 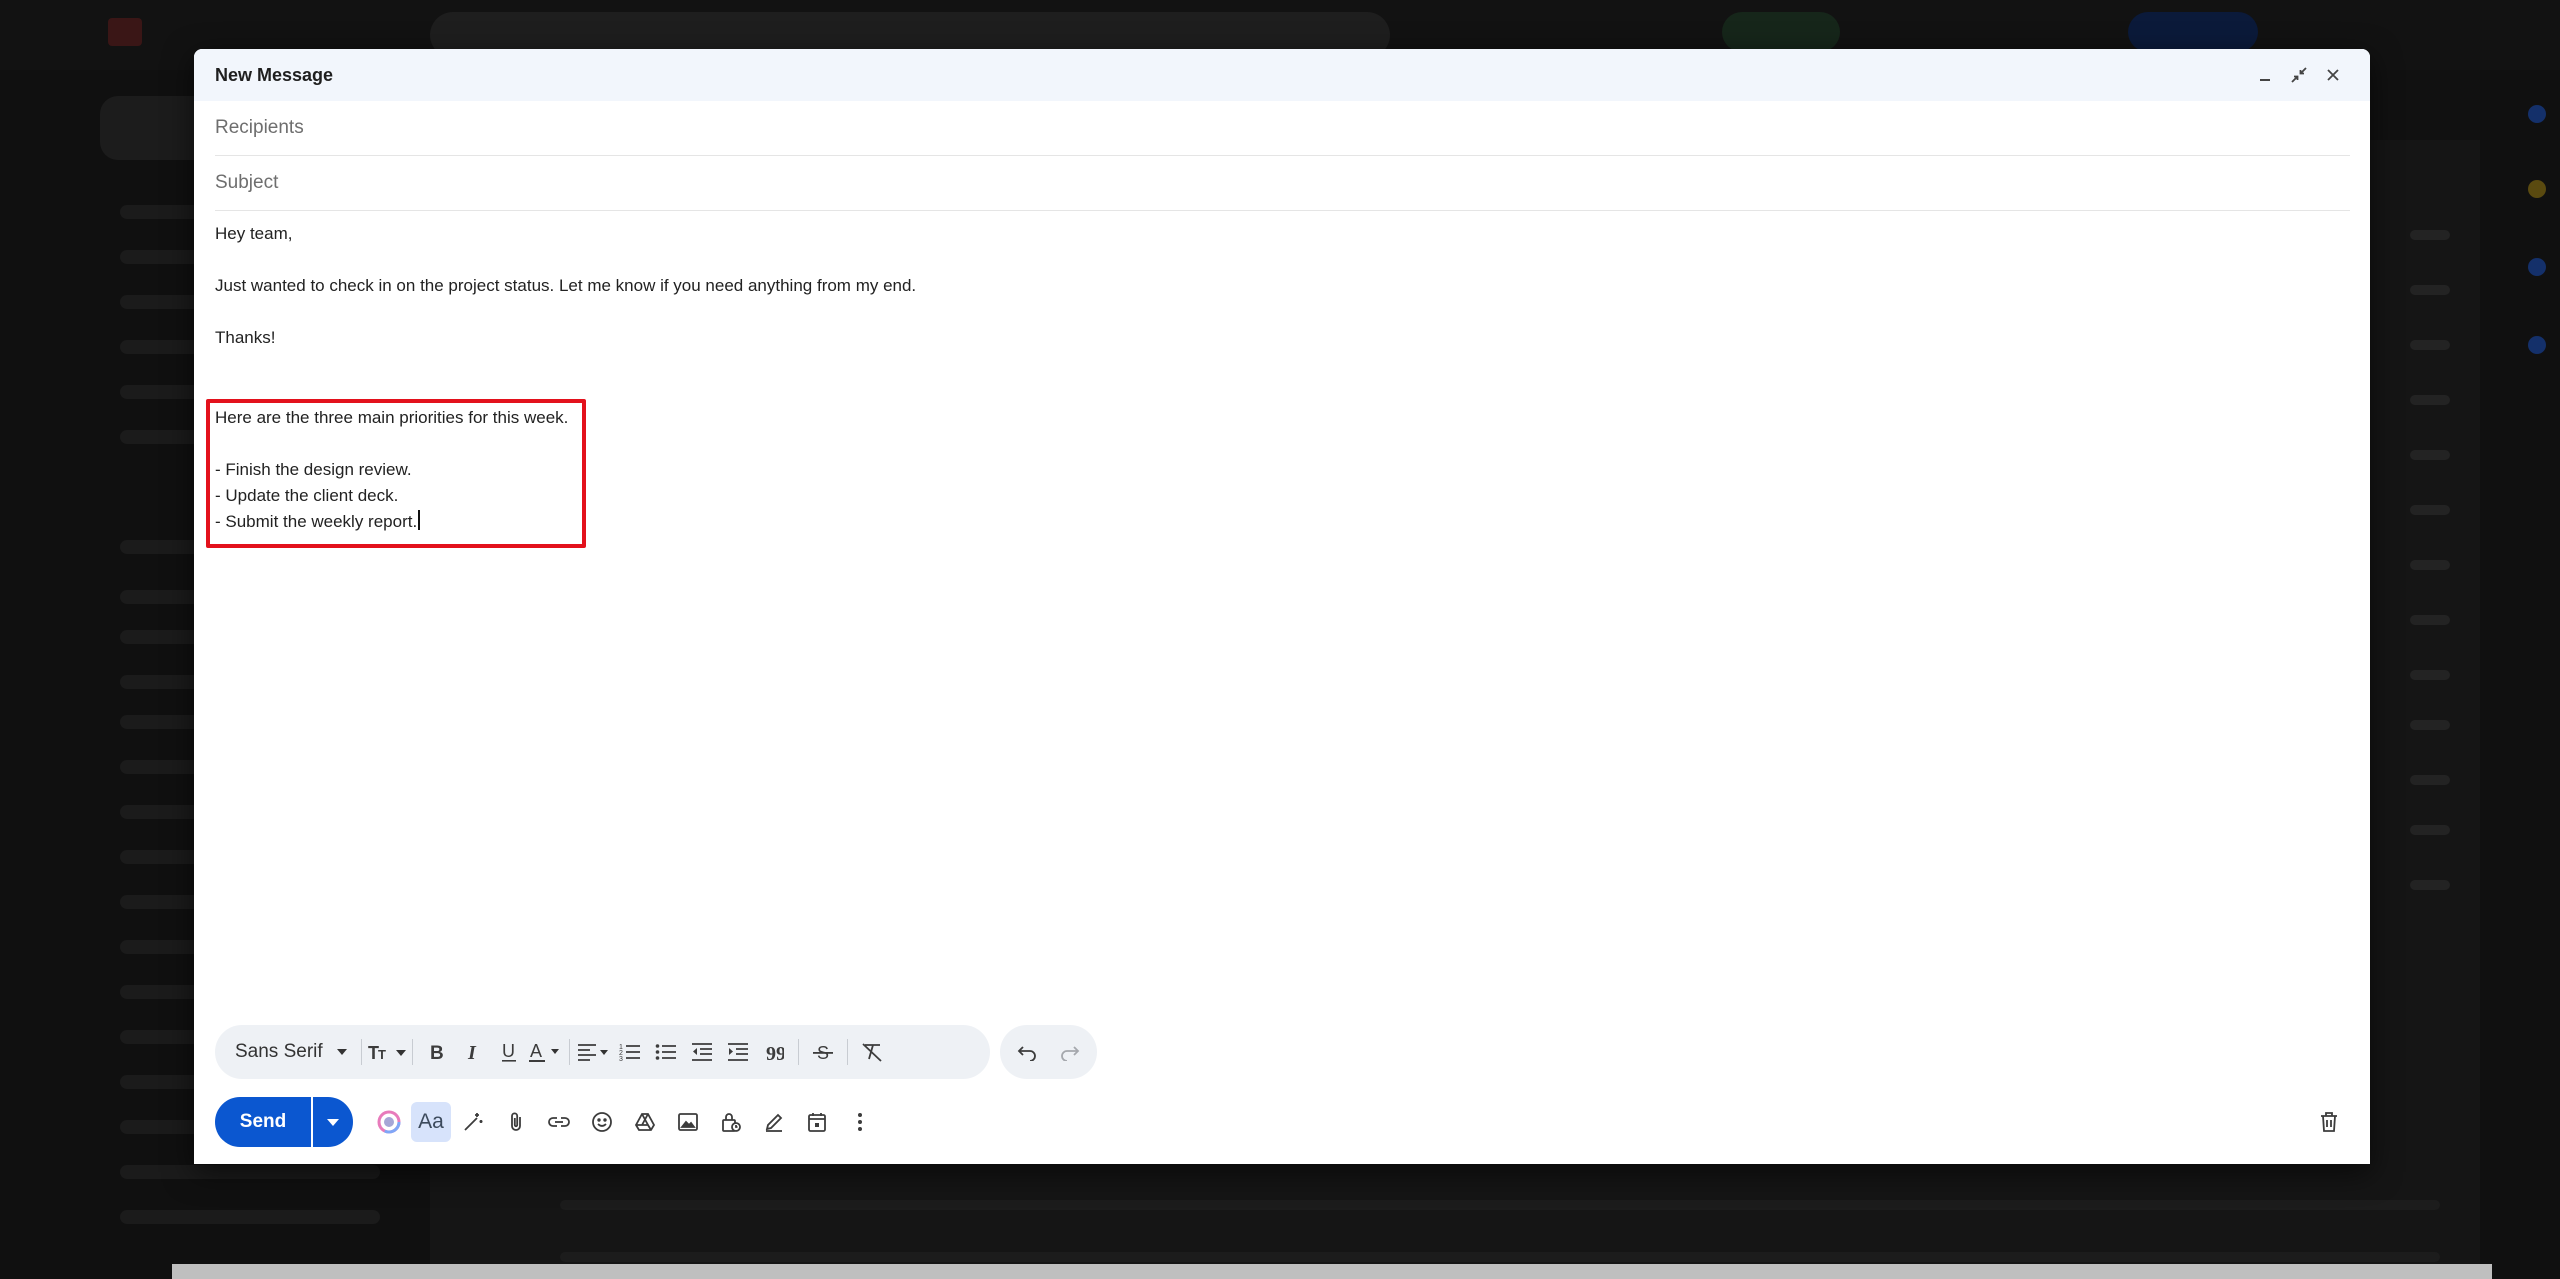 I want to click on insert-link-button, so click(x=559, y=1122).